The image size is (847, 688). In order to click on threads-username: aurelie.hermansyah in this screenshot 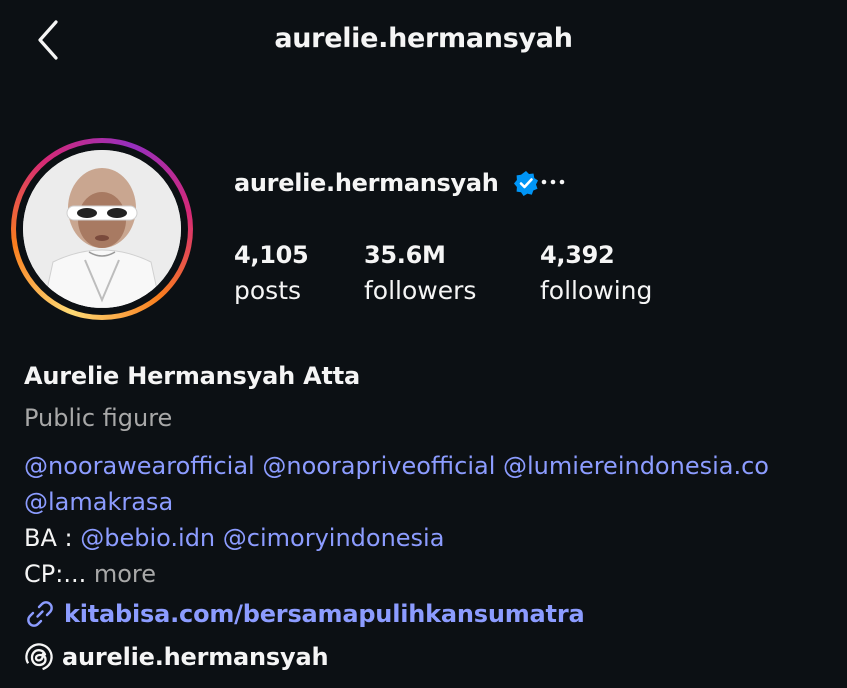, I will do `click(195, 657)`.